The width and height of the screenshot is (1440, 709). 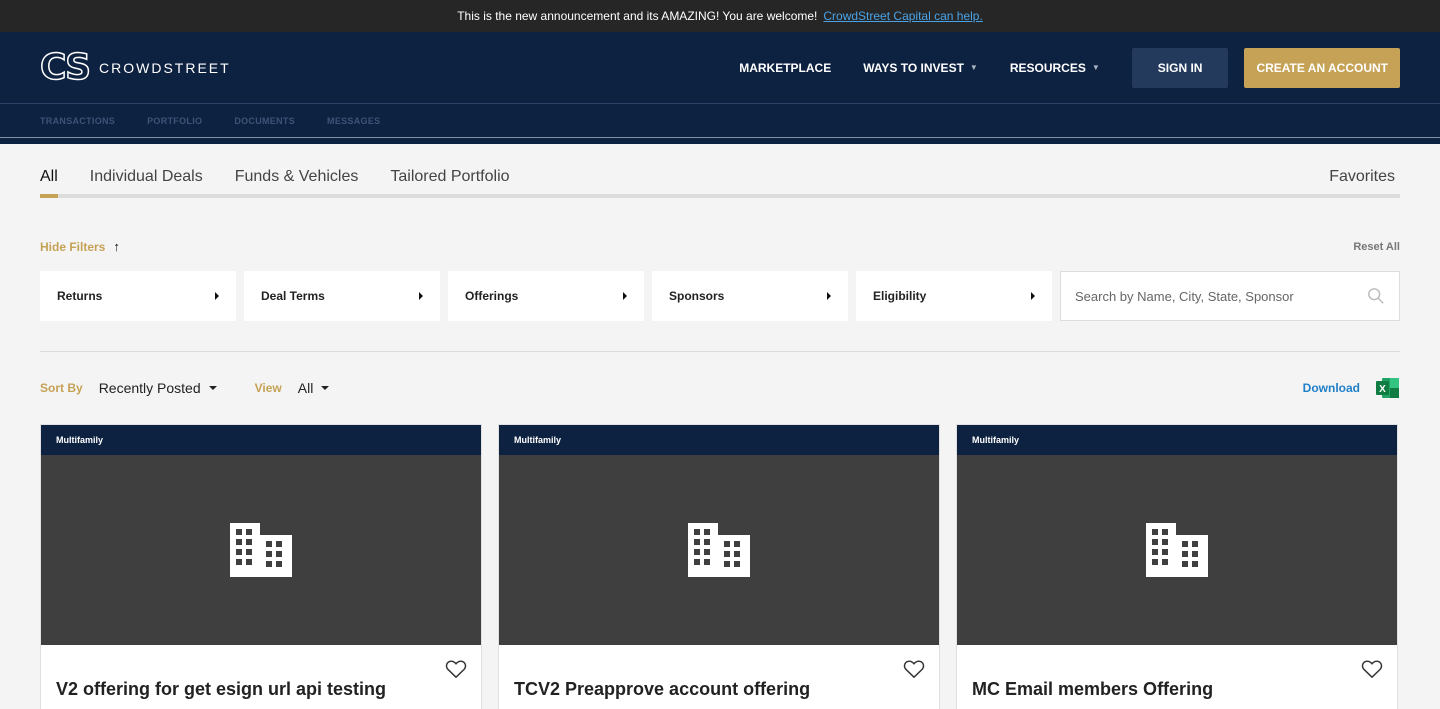 What do you see at coordinates (293, 296) in the screenshot?
I see `filter-label: Deal Terms` at bounding box center [293, 296].